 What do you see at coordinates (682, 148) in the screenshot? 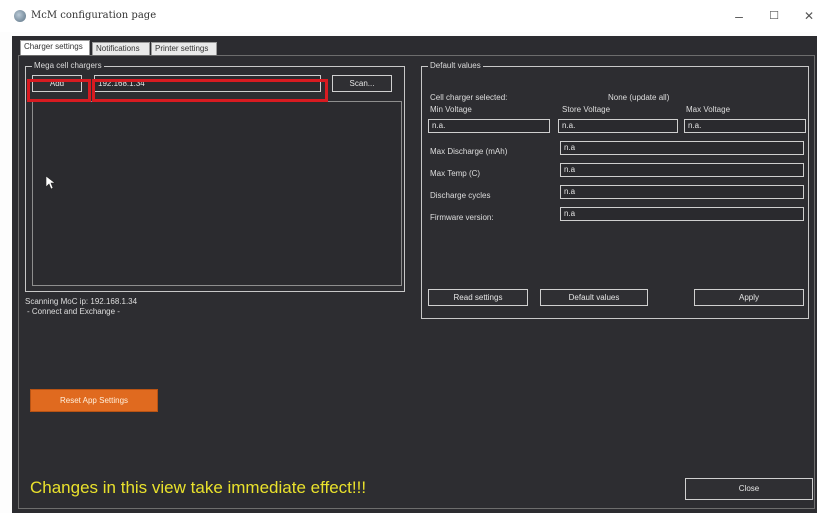
I see `max-discharge-field: n.a` at bounding box center [682, 148].